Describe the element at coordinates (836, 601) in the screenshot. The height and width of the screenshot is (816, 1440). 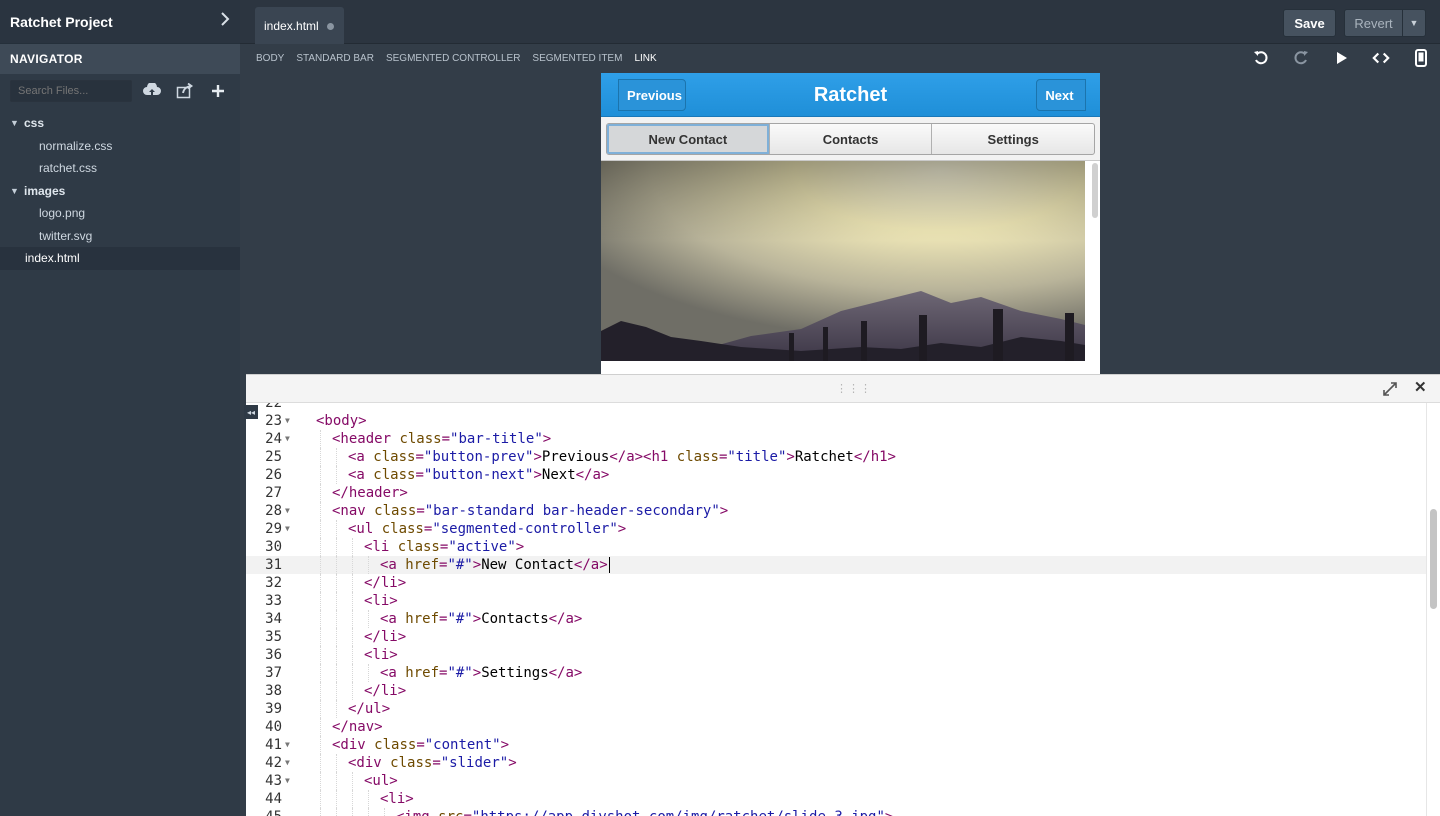
I see `code-line: 33 <li>` at that location.